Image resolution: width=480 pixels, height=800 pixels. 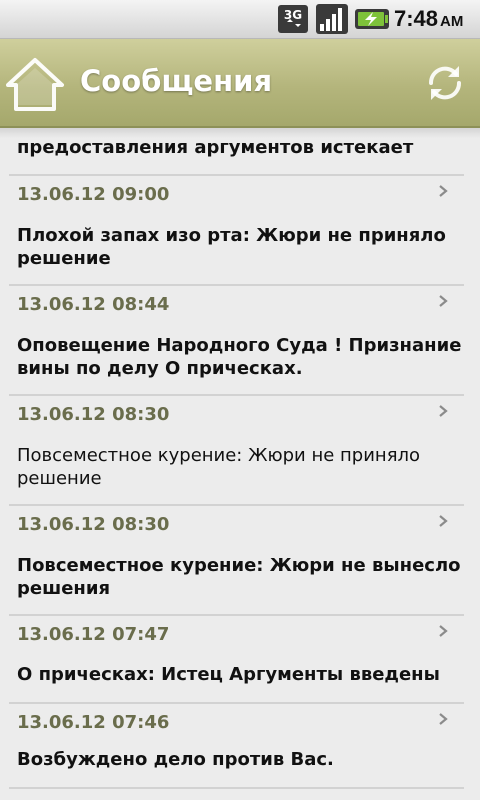 I want to click on home-icon, so click(x=35, y=84).